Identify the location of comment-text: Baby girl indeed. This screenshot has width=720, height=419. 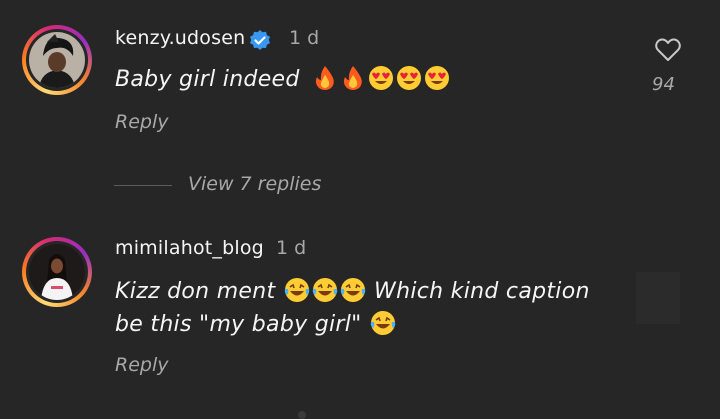
(283, 80).